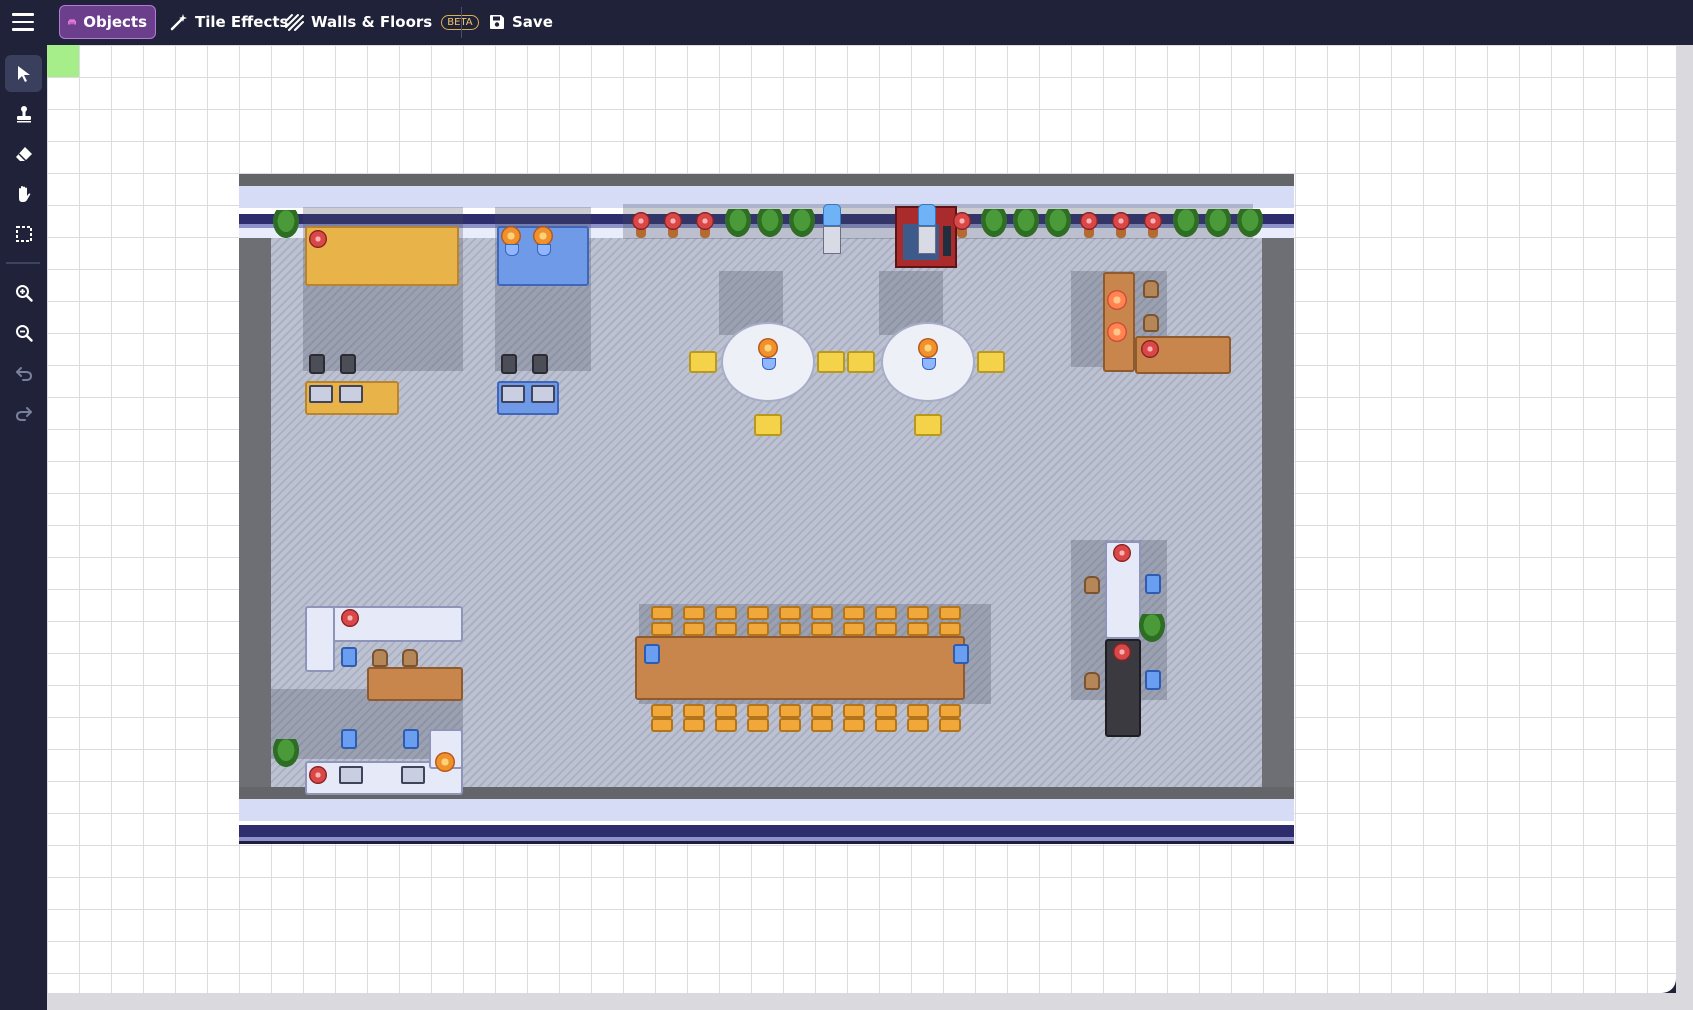 This screenshot has width=1693, height=1010. I want to click on undo-tool, so click(23, 372).